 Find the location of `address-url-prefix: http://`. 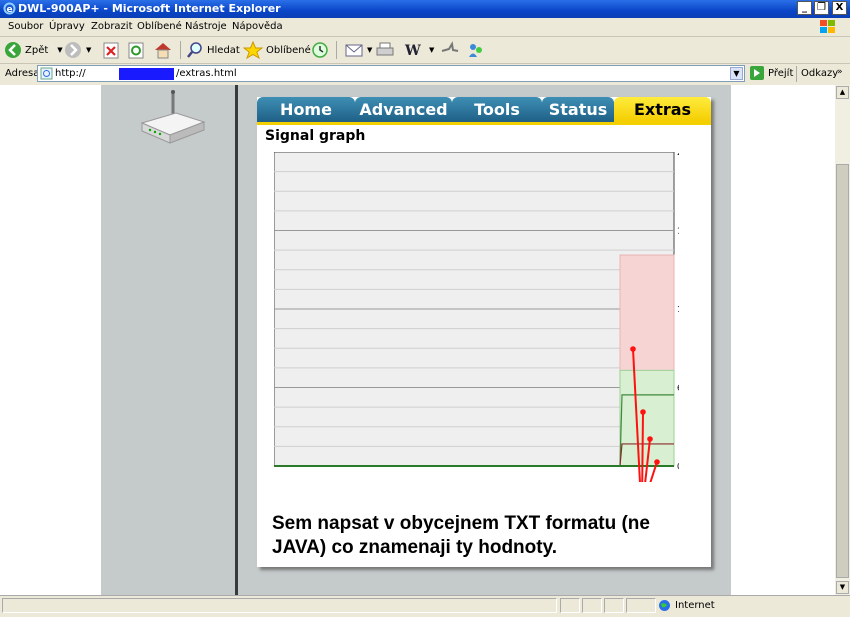

address-url-prefix: http:// is located at coordinates (70, 73).